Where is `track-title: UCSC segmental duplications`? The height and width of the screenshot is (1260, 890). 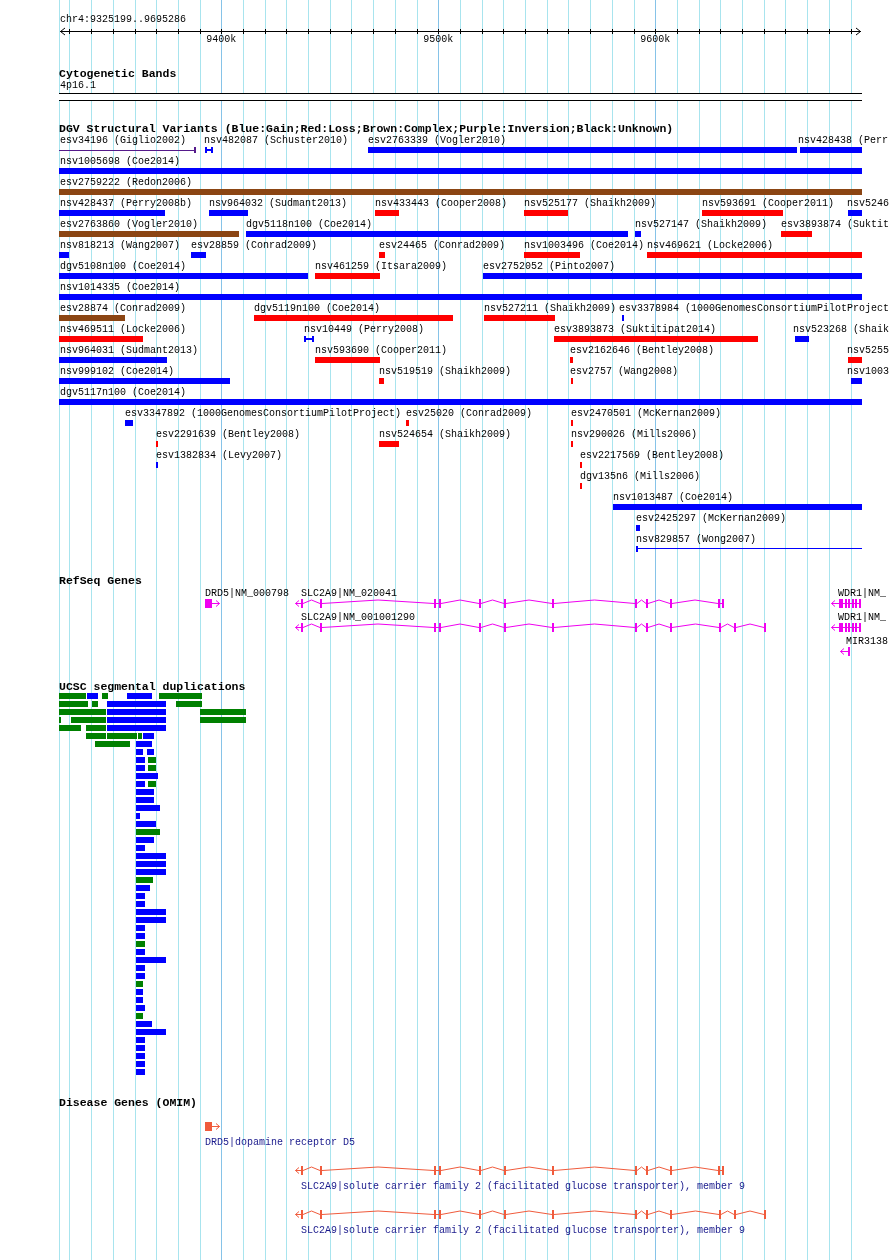 track-title: UCSC segmental duplications is located at coordinates (152, 687).